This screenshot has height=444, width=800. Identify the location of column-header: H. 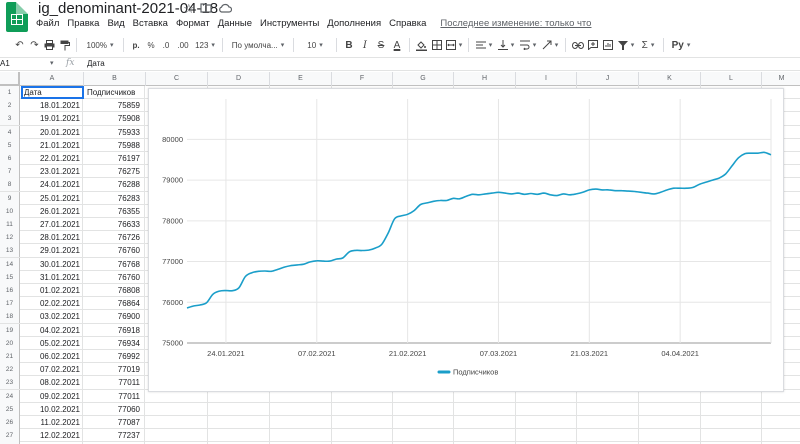
(485, 79).